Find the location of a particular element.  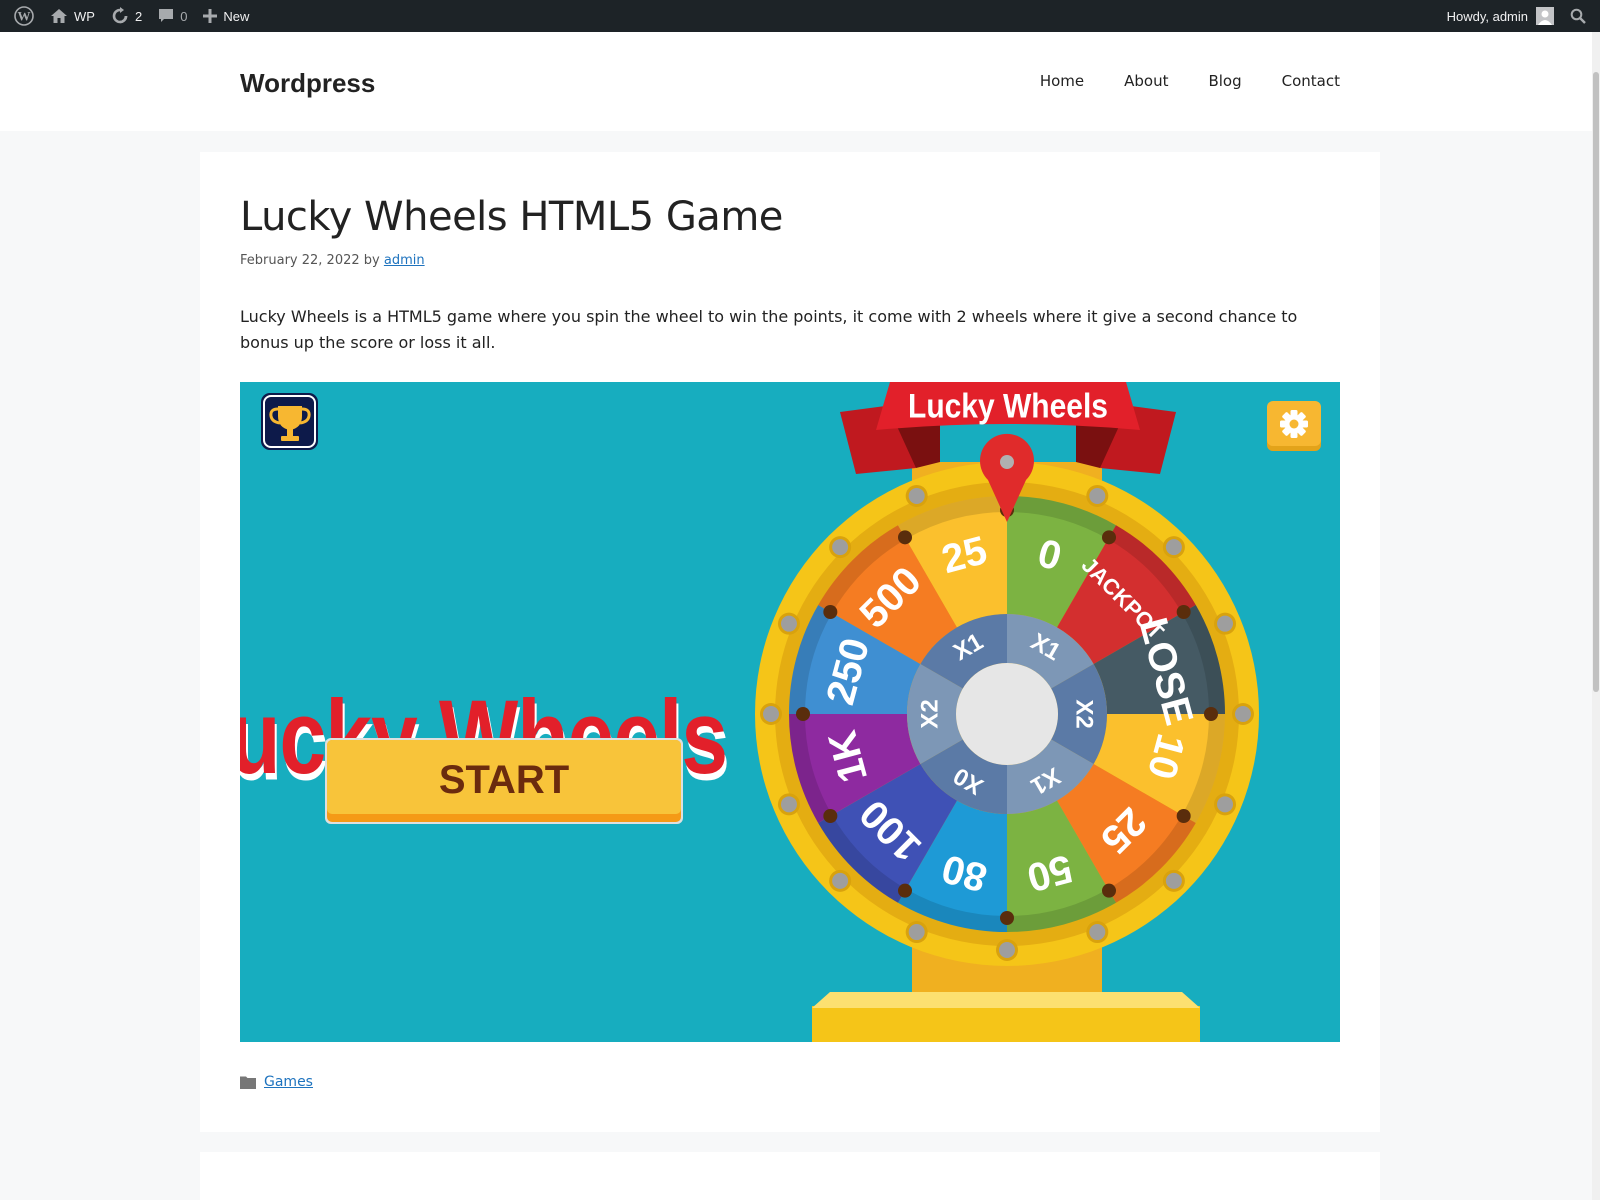

wp-logo-menu: W is located at coordinates (24, 16).